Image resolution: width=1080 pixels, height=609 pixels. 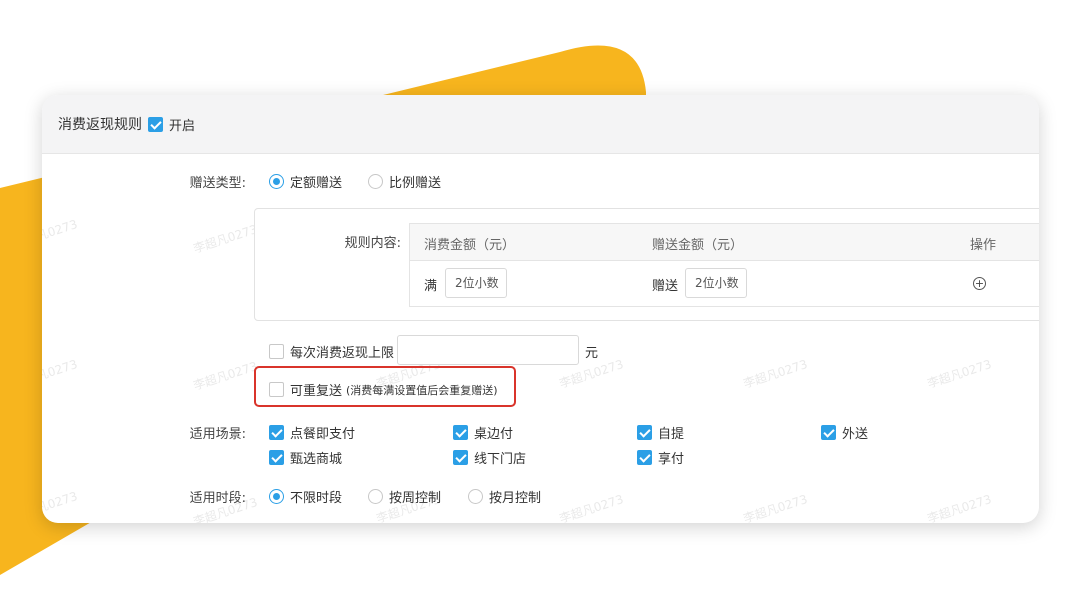 I want to click on rules-table-header: 消费金额（元） 赠送金额（元） 操作, so click(x=724, y=242).